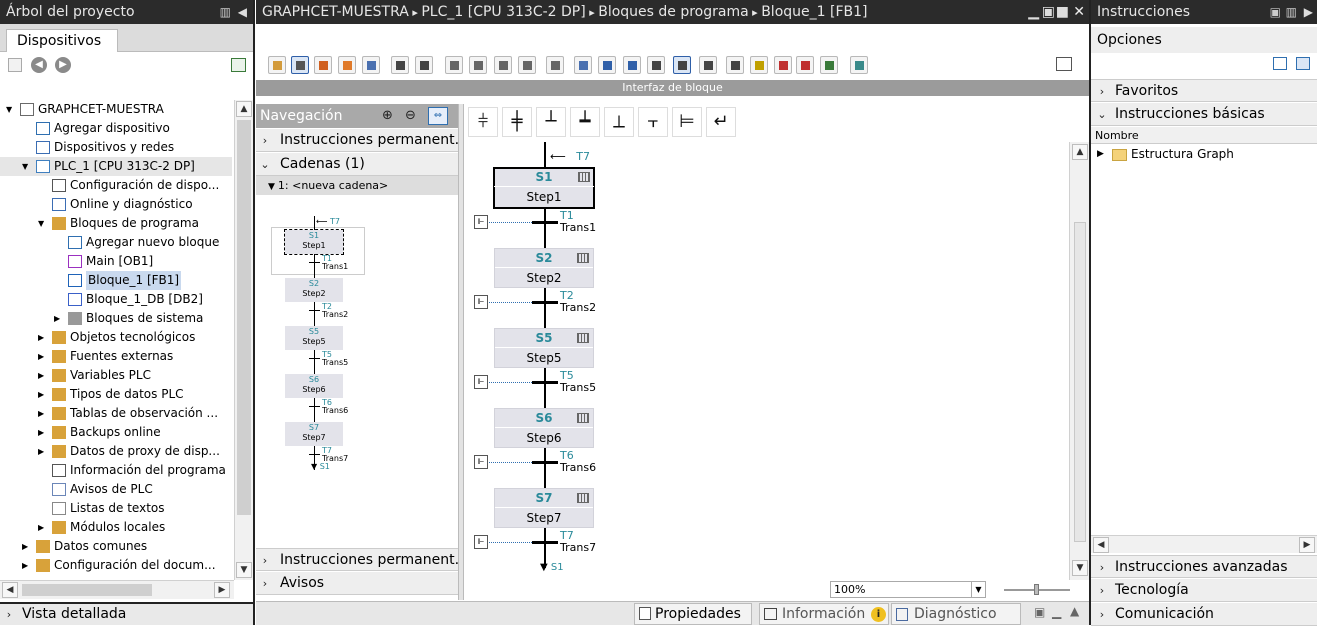 The width and height of the screenshot is (1317, 626). What do you see at coordinates (783, 65) in the screenshot?
I see `stop-icon` at bounding box center [783, 65].